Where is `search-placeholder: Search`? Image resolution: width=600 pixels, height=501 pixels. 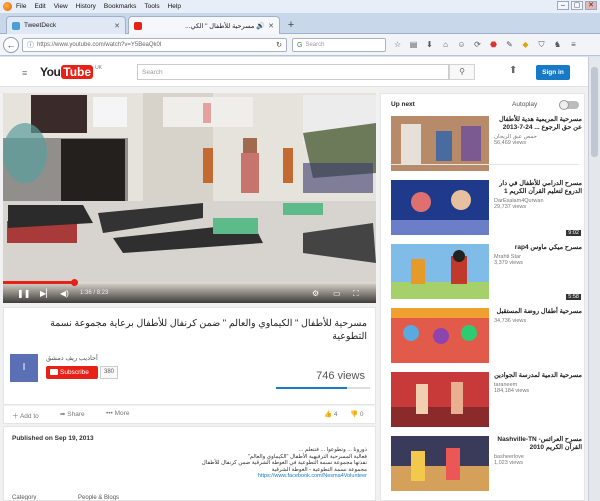
search-placeholder: Search is located at coordinates (315, 45).